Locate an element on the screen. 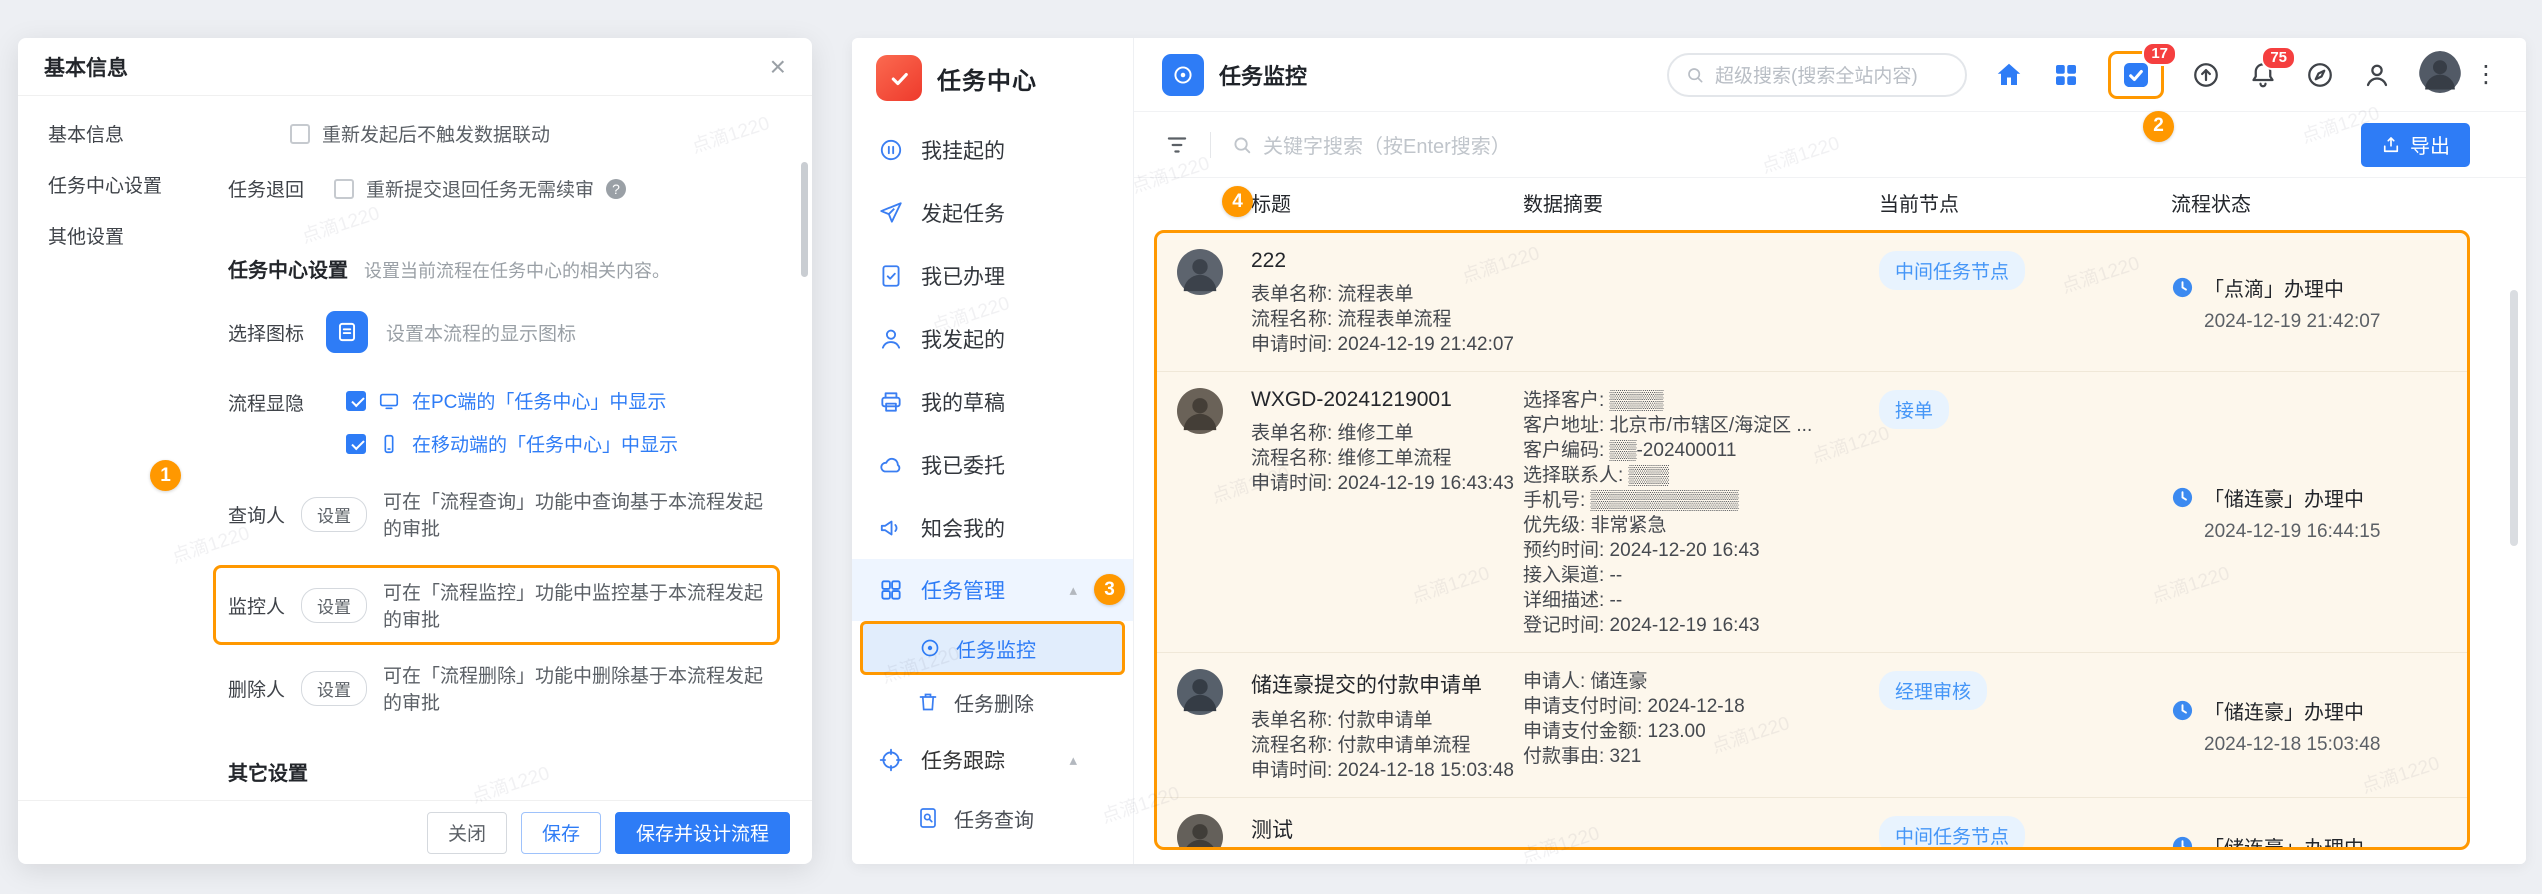 This screenshot has width=2542, height=894. keyword-search-input: 关键字搜索（按Enter搜索） is located at coordinates (1371, 144).